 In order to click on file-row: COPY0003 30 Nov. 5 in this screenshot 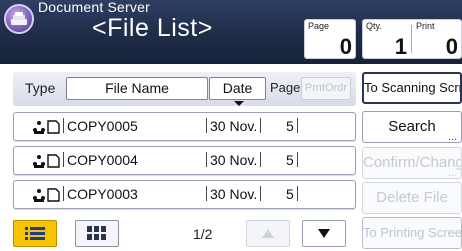, I will do `click(184, 194)`.